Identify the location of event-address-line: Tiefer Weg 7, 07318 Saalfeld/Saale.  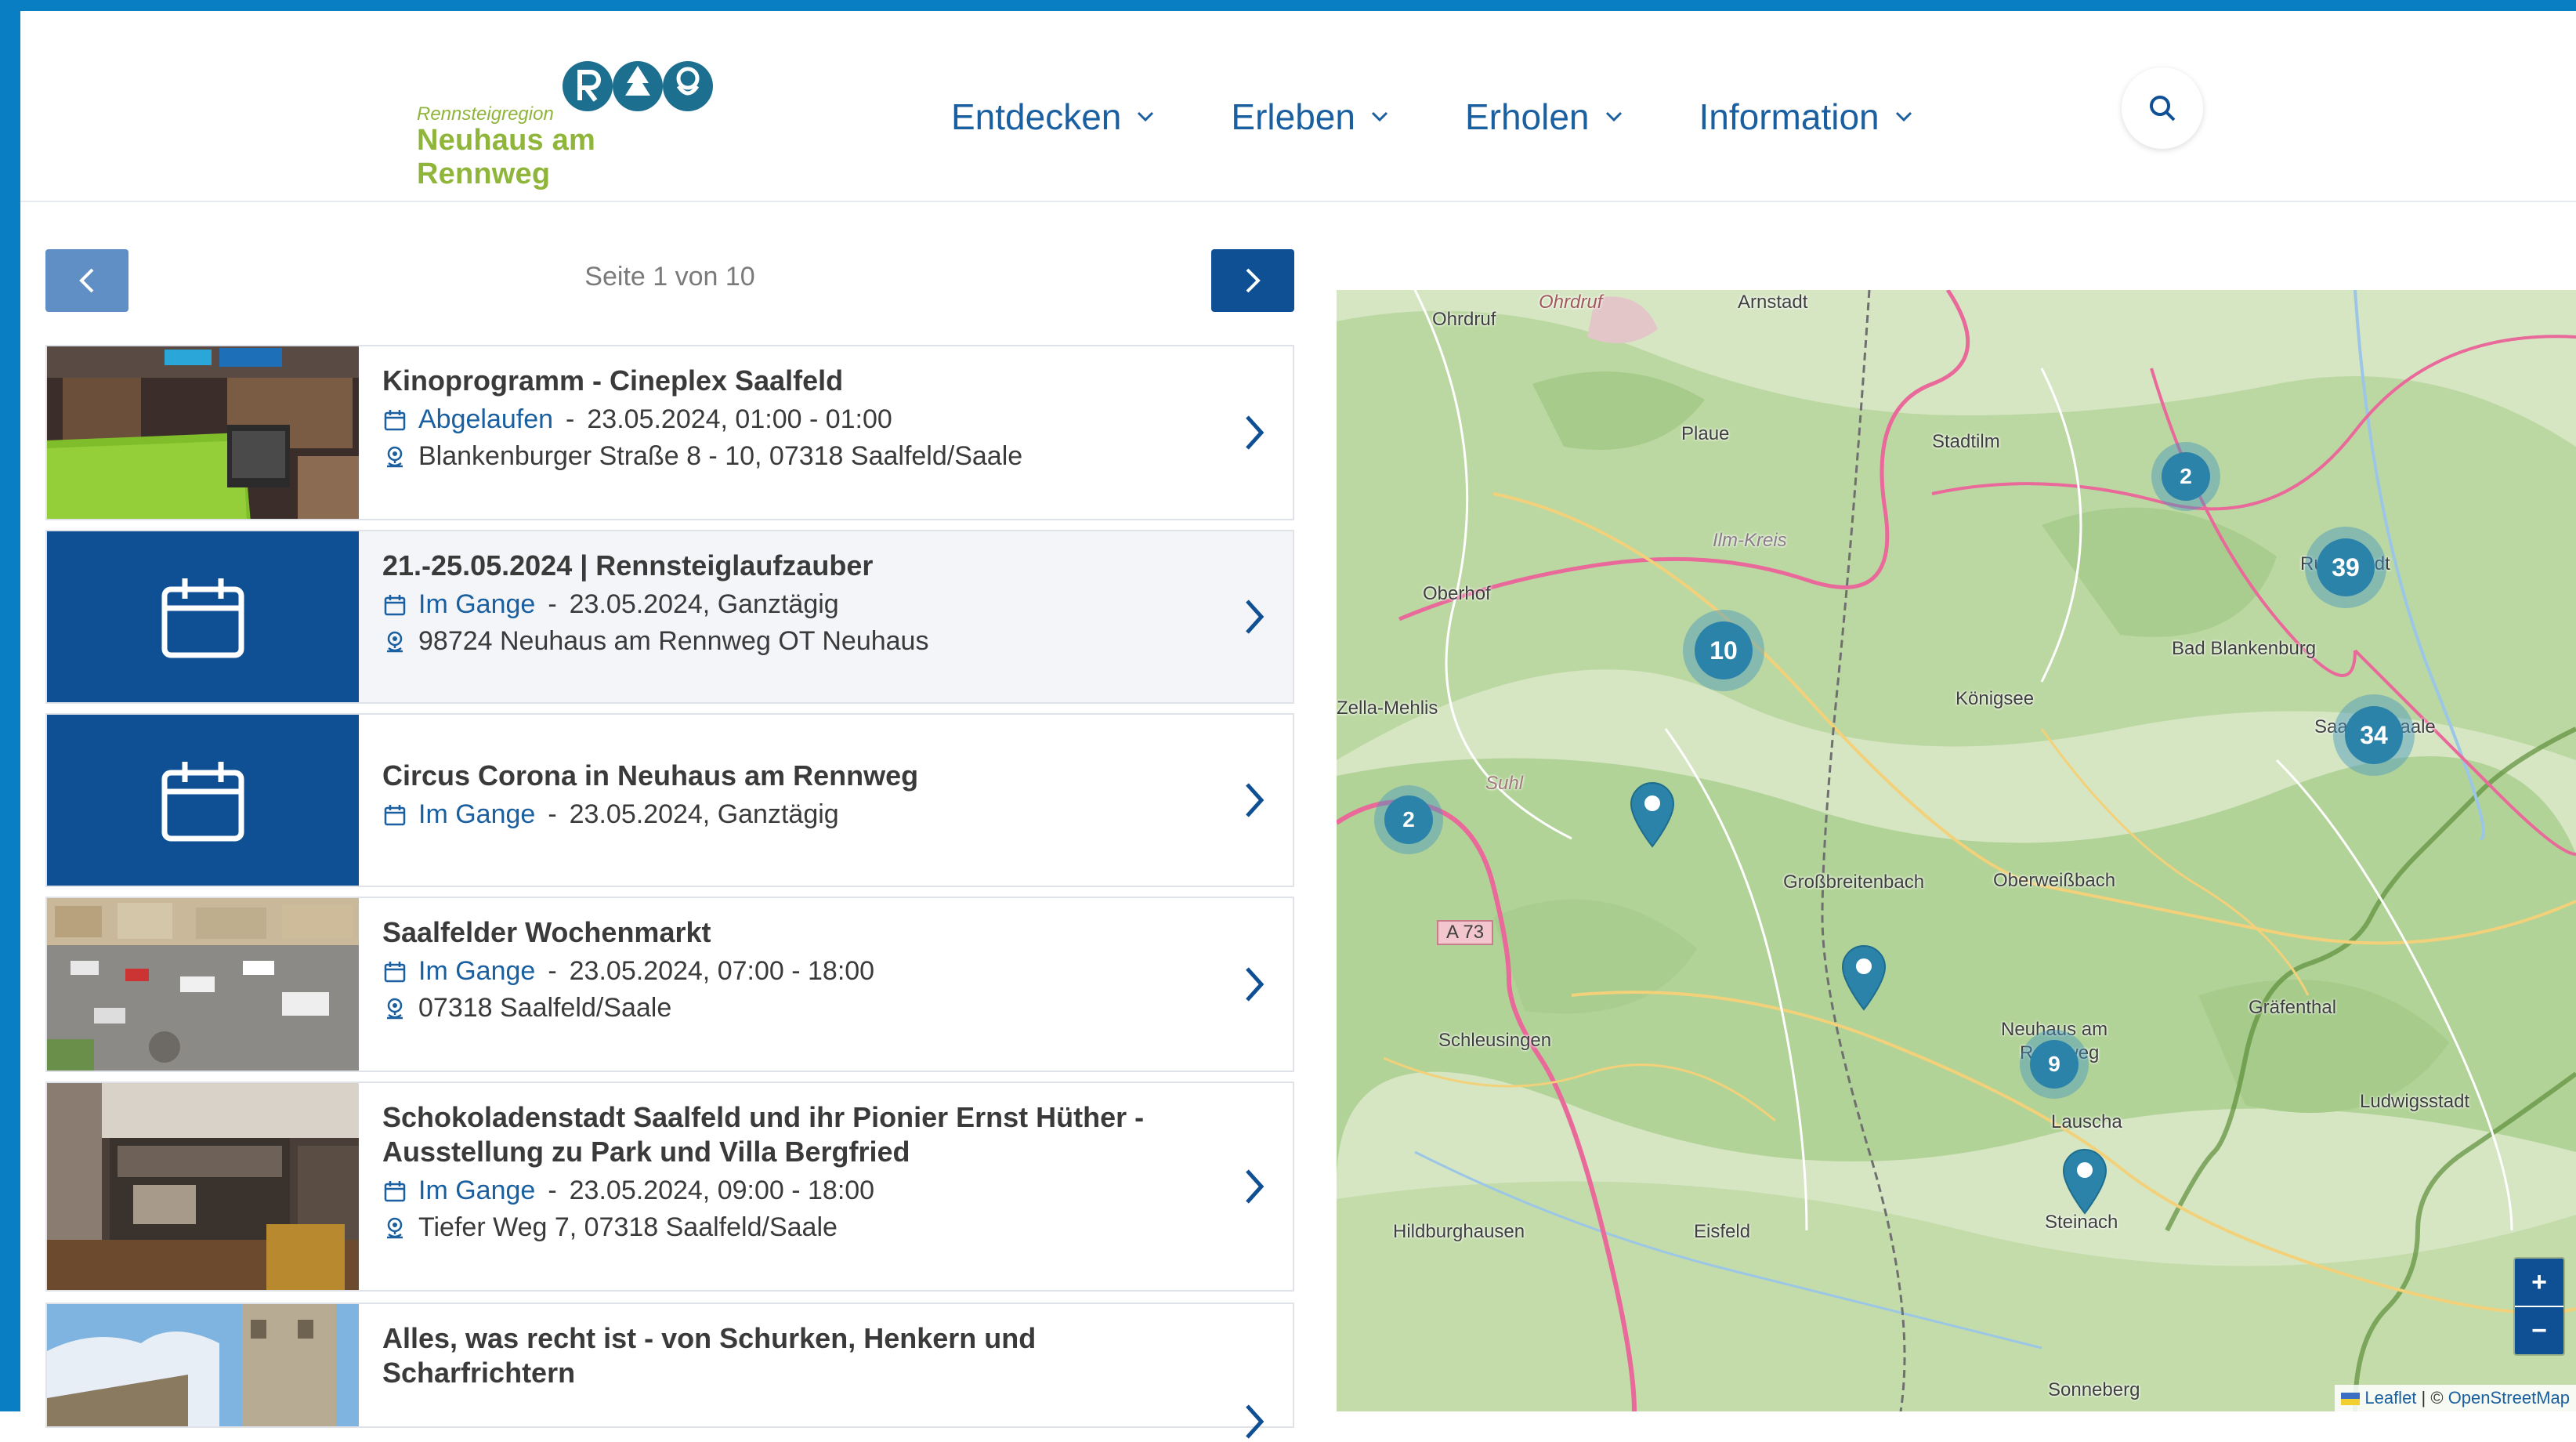
(790, 1227).